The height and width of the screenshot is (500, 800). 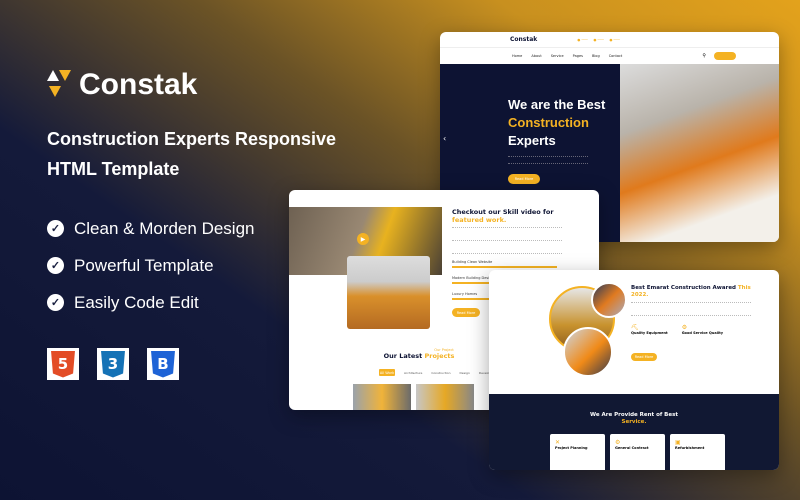 What do you see at coordinates (704, 56) in the screenshot?
I see `search-icon: ⚲` at bounding box center [704, 56].